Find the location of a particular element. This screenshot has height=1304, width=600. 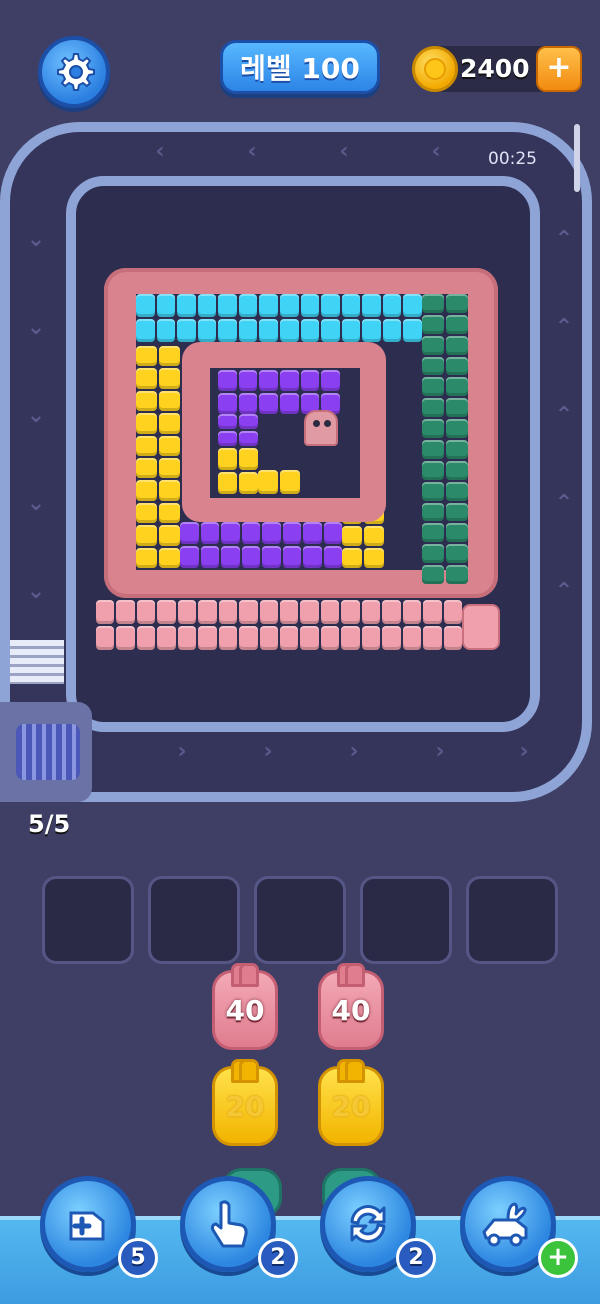

buy-coins-button: + is located at coordinates (559, 69).